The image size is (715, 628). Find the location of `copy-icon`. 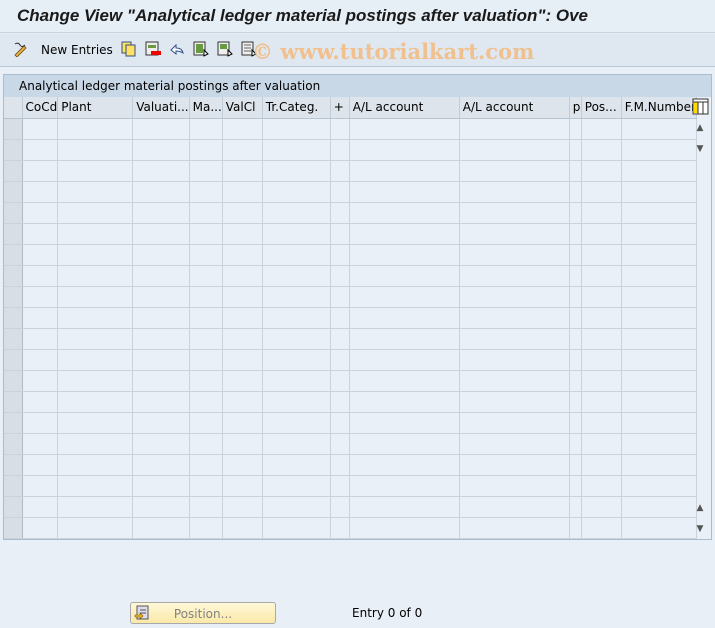

copy-icon is located at coordinates (129, 49).